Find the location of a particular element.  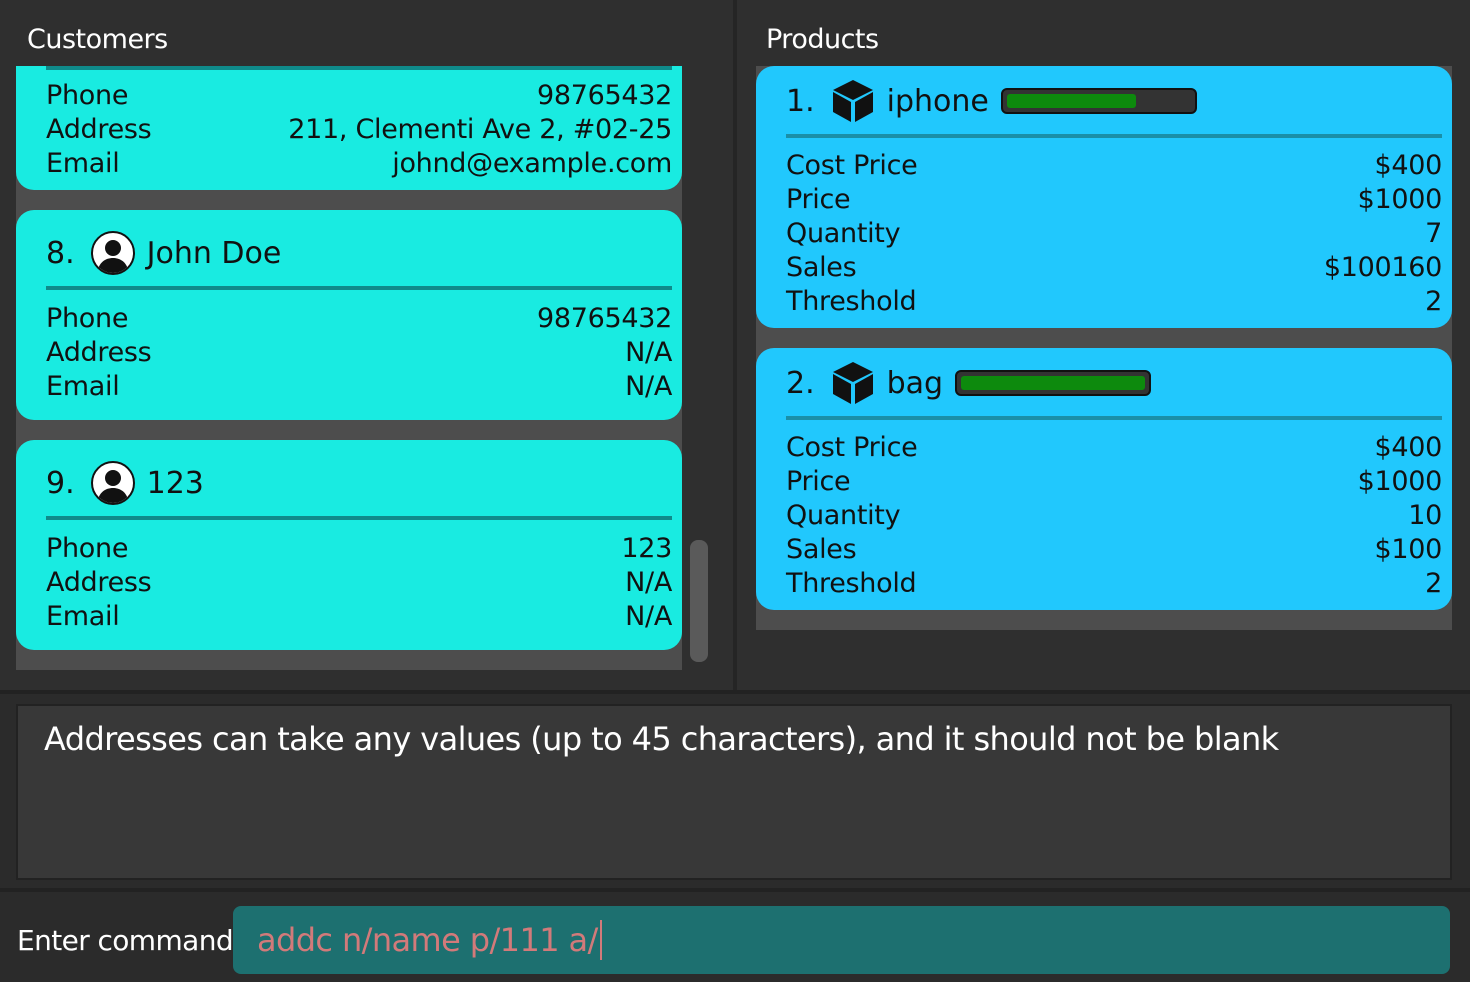

row-value: 7 is located at coordinates (1433, 233).